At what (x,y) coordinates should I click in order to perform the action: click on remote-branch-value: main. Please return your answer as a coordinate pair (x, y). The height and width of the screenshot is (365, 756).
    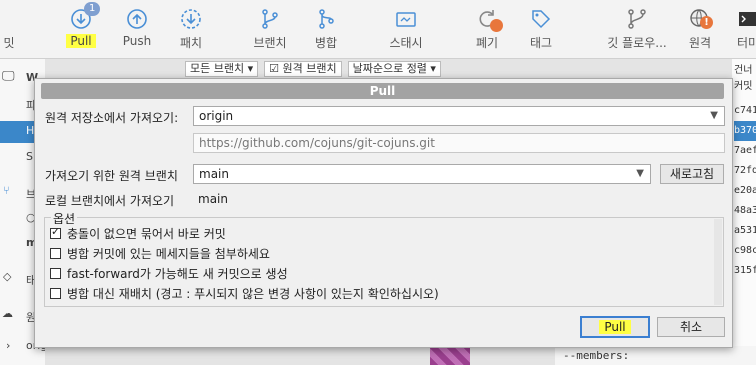
    Looking at the image, I should click on (214, 174).